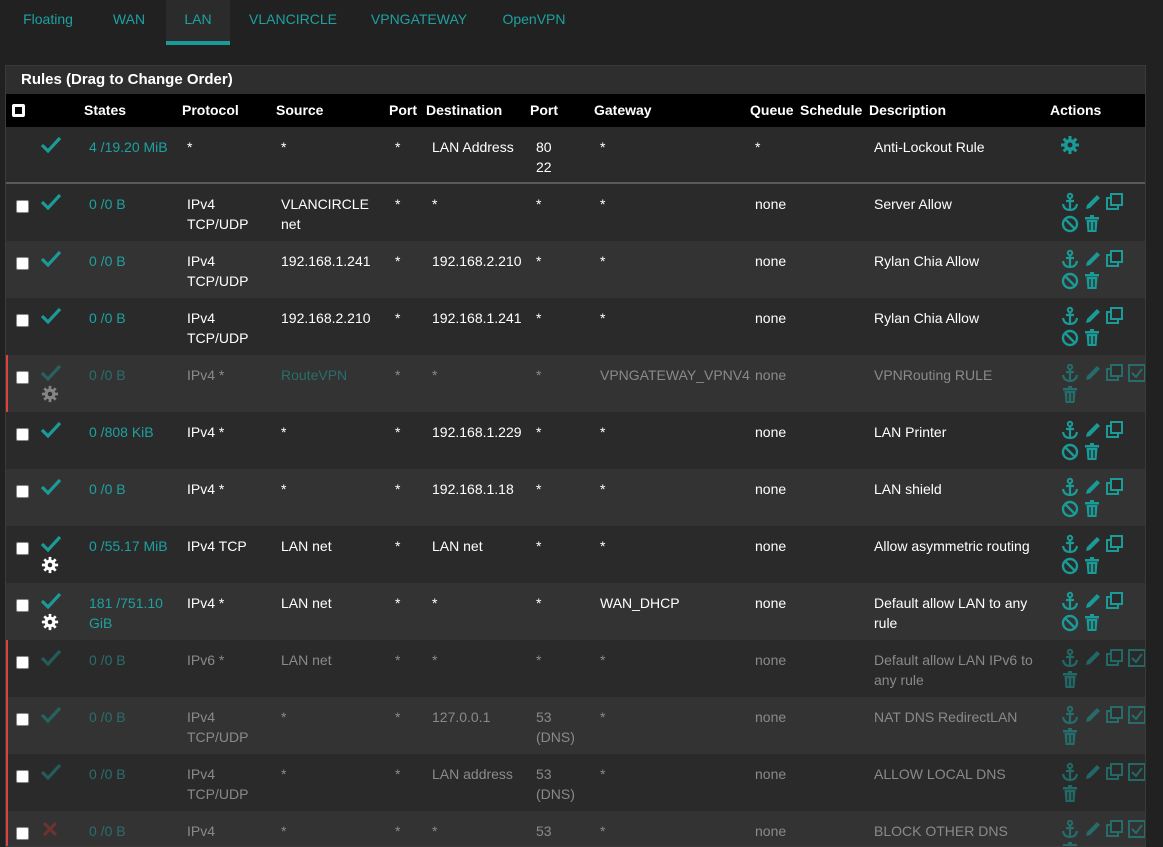 The width and height of the screenshot is (1163, 847). What do you see at coordinates (293, 22) in the screenshot?
I see `tab-vlancircle: VLANCIRCLE` at bounding box center [293, 22].